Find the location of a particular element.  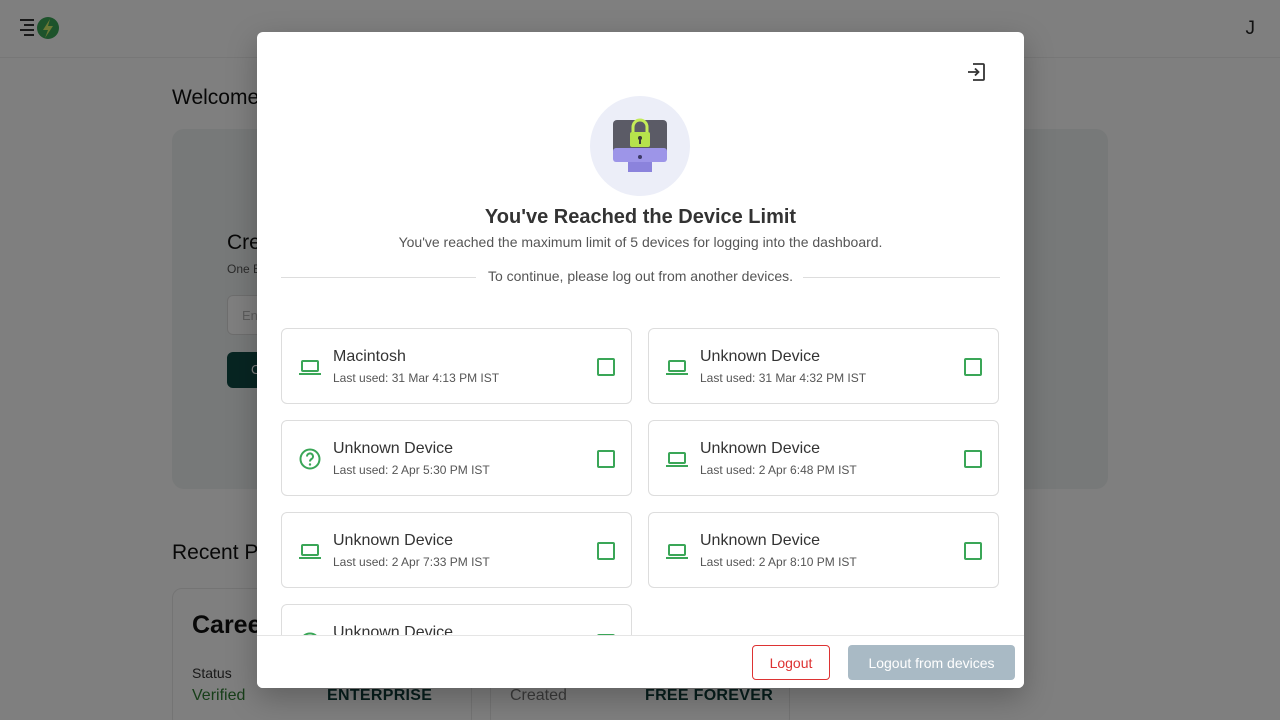

device-card: Macintosh Last used: 31 Mar 4:13 PM IST is located at coordinates (456, 366).